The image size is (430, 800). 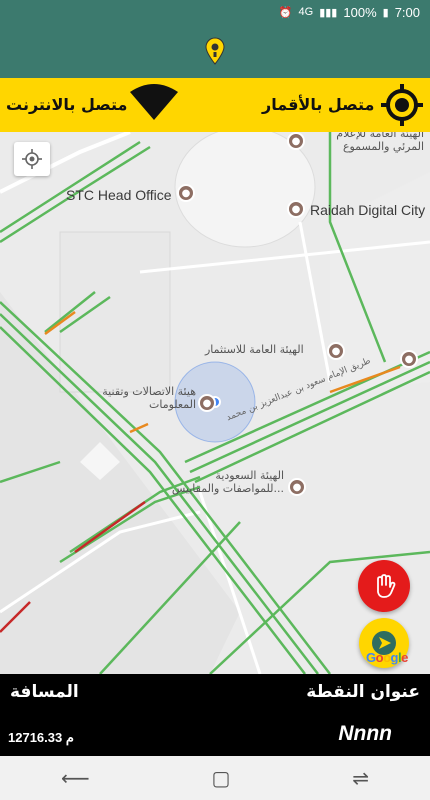 What do you see at coordinates (215, 105) in the screenshot?
I see `connection-status-bar: متصل بالانترنت متصل بالأقمار` at bounding box center [215, 105].